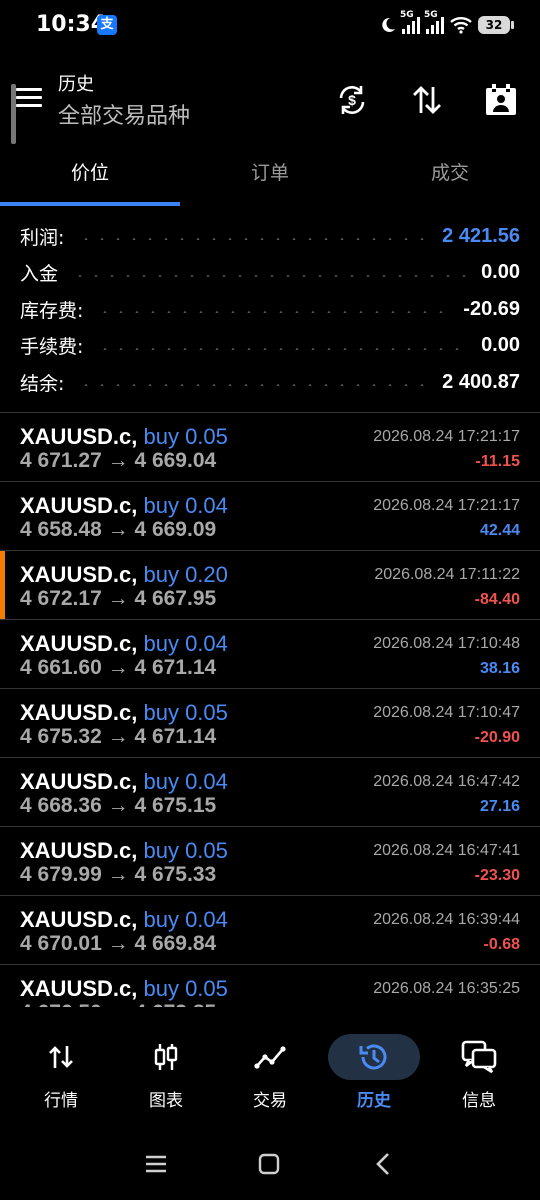 The width and height of the screenshot is (540, 1200). Describe the element at coordinates (71, 24) in the screenshot. I see `status-time: 10:34` at that location.